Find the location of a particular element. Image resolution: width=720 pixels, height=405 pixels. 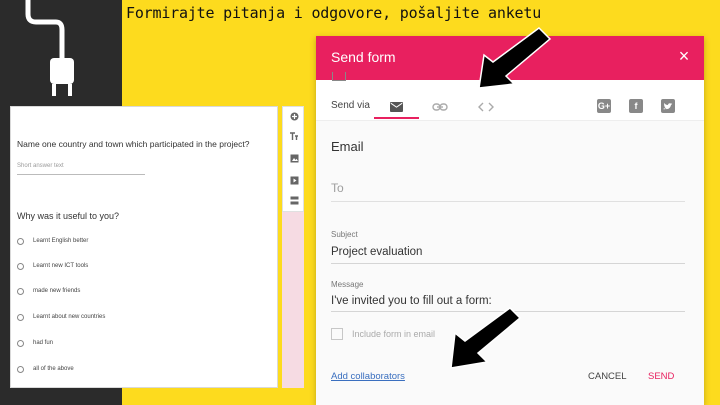

embed-code-icon is located at coordinates (486, 107).